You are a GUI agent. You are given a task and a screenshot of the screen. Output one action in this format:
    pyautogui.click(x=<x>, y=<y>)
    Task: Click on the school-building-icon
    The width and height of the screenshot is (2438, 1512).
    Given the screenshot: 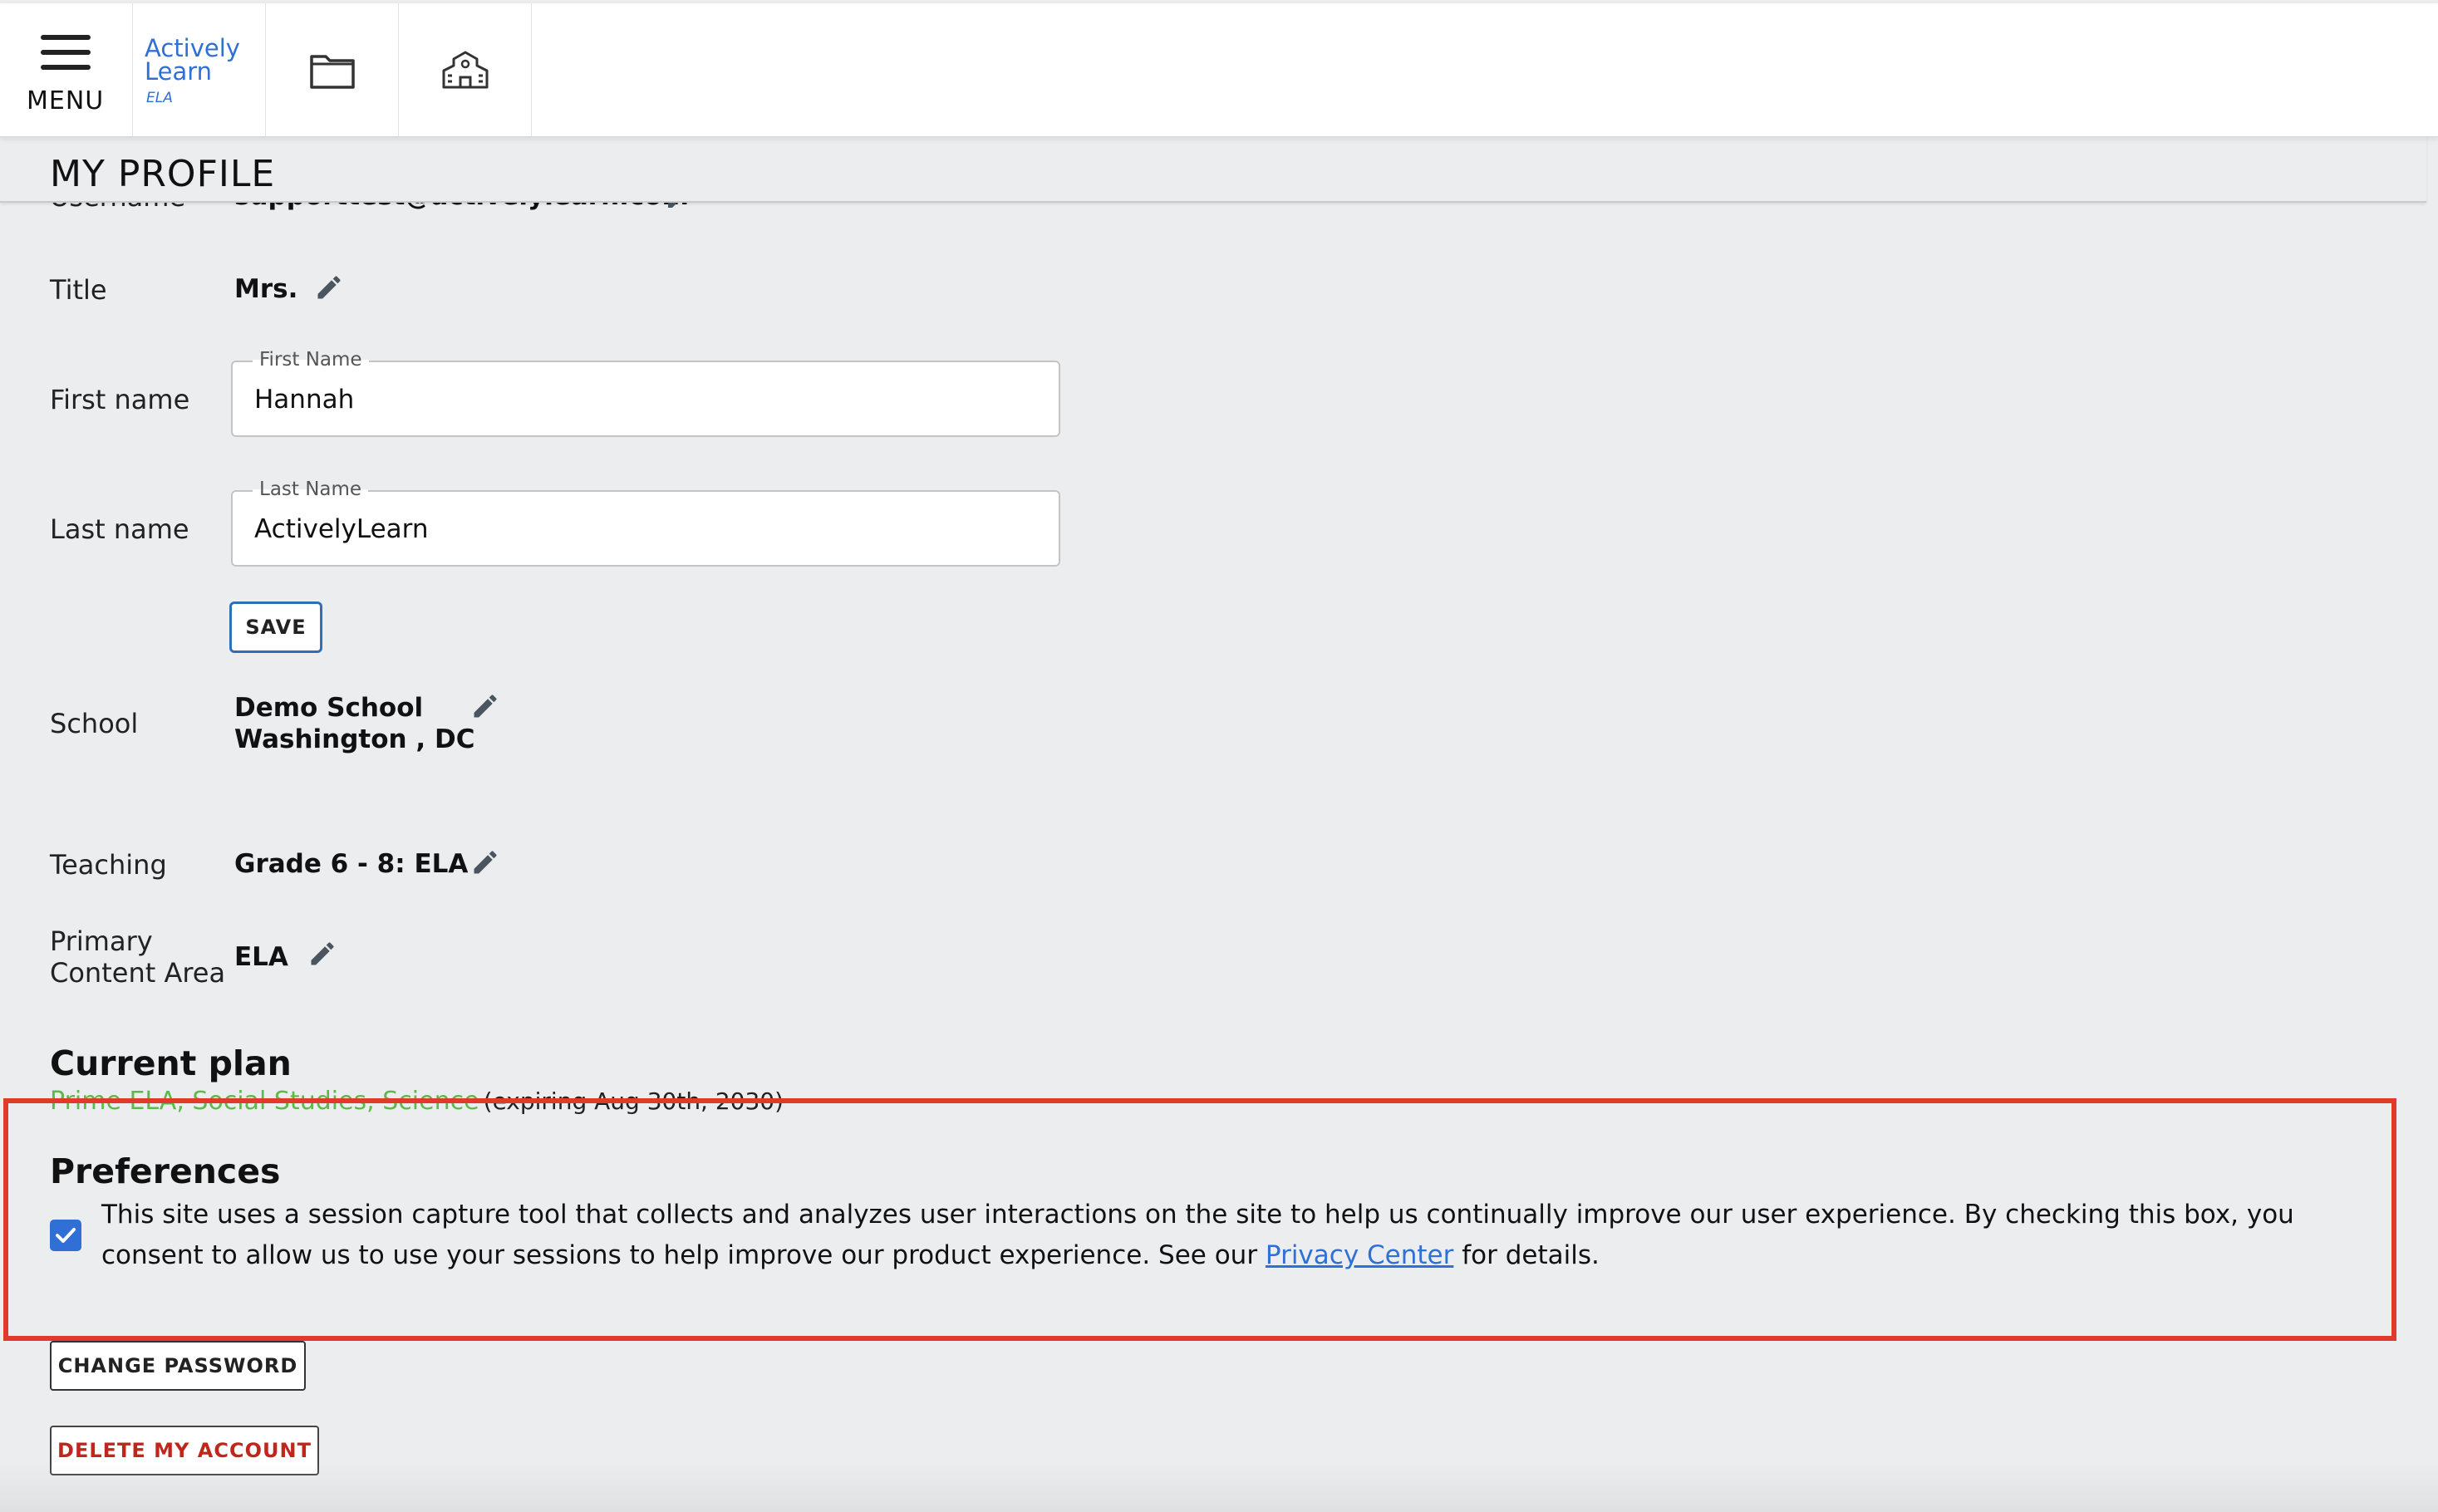 What is the action you would take?
    pyautogui.click(x=465, y=70)
    